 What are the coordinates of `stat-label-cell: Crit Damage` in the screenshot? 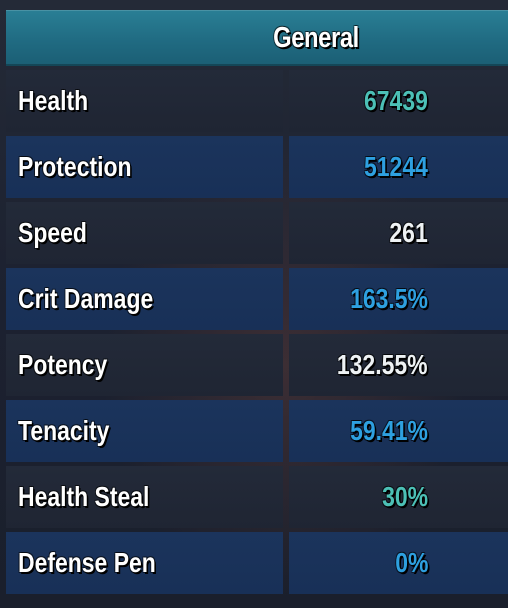 It's located at (144, 299).